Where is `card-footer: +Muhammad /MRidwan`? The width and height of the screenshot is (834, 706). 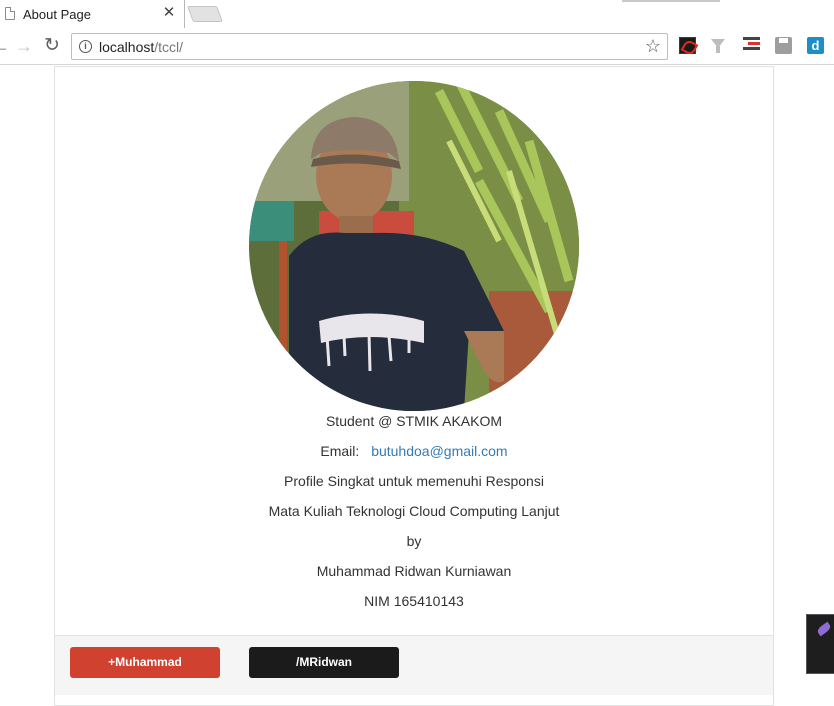
card-footer: +Muhammad /MRidwan is located at coordinates (414, 665).